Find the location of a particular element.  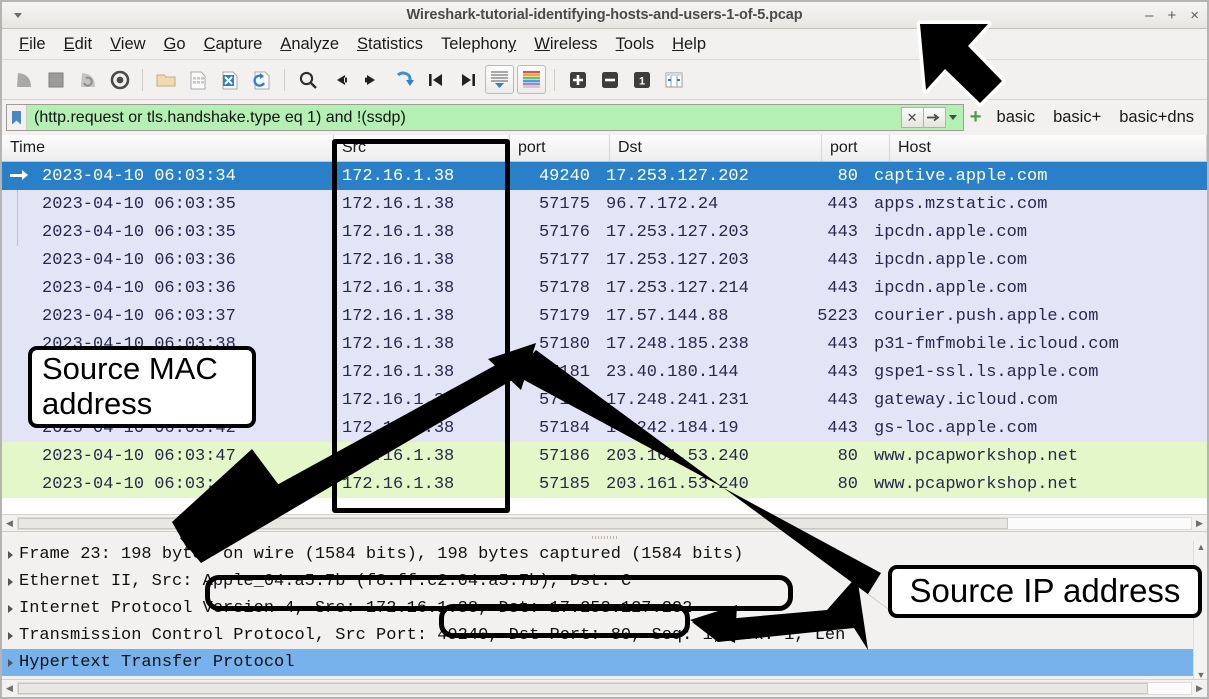

packet-list-hscrollbar: ◀ ▶ is located at coordinates (604, 522).